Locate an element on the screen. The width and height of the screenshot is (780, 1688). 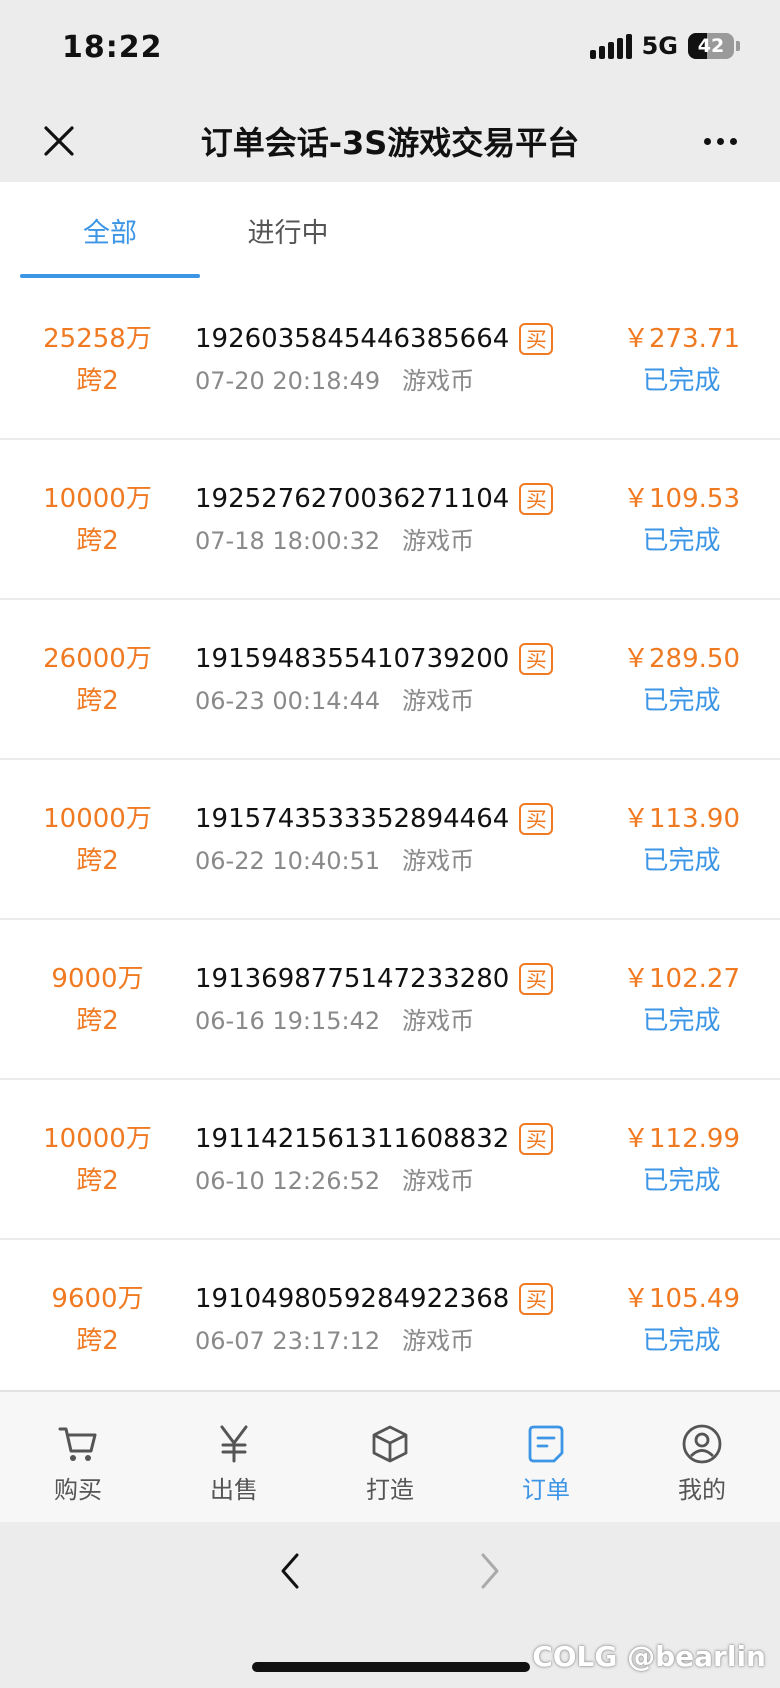
order-amount-col: 25258万 跨2 is located at coordinates (97, 360).